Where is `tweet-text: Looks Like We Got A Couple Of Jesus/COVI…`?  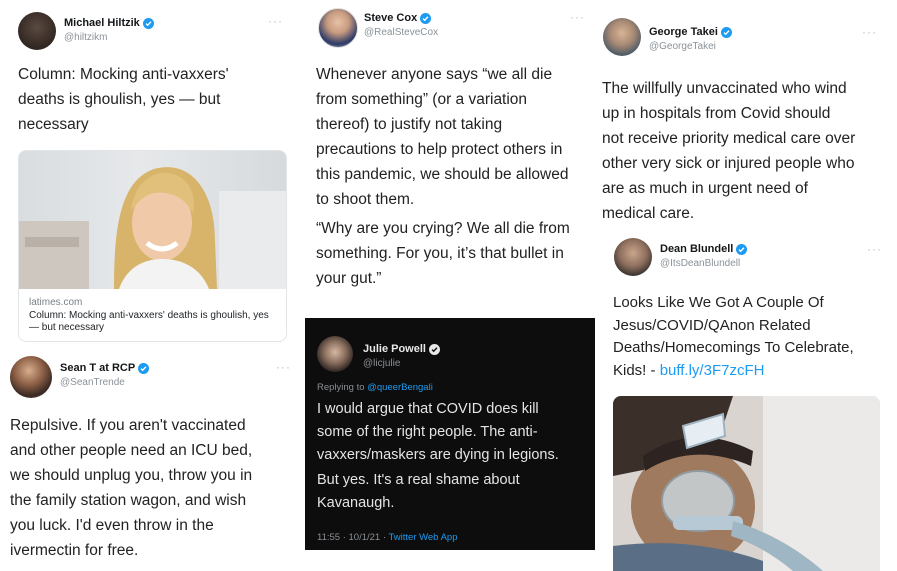 tweet-text: Looks Like We Got A Couple Of Jesus/COVI… is located at coordinates (733, 336).